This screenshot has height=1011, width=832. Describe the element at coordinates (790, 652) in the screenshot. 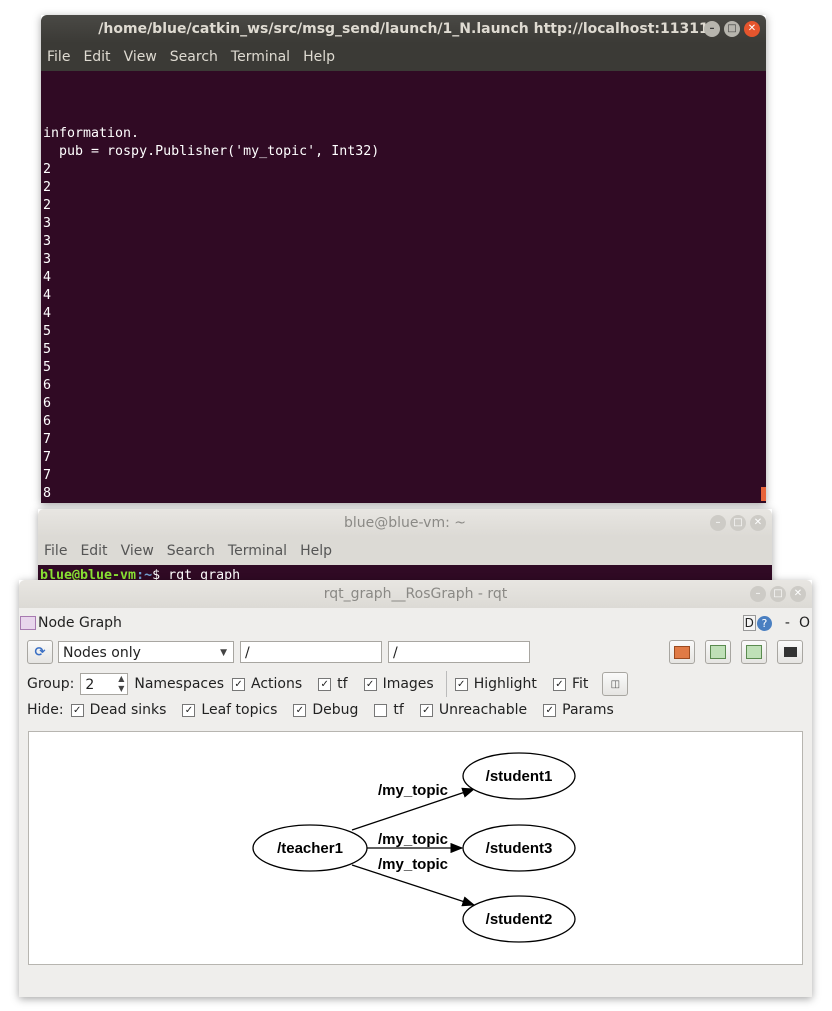

I see `save-image-button` at that location.